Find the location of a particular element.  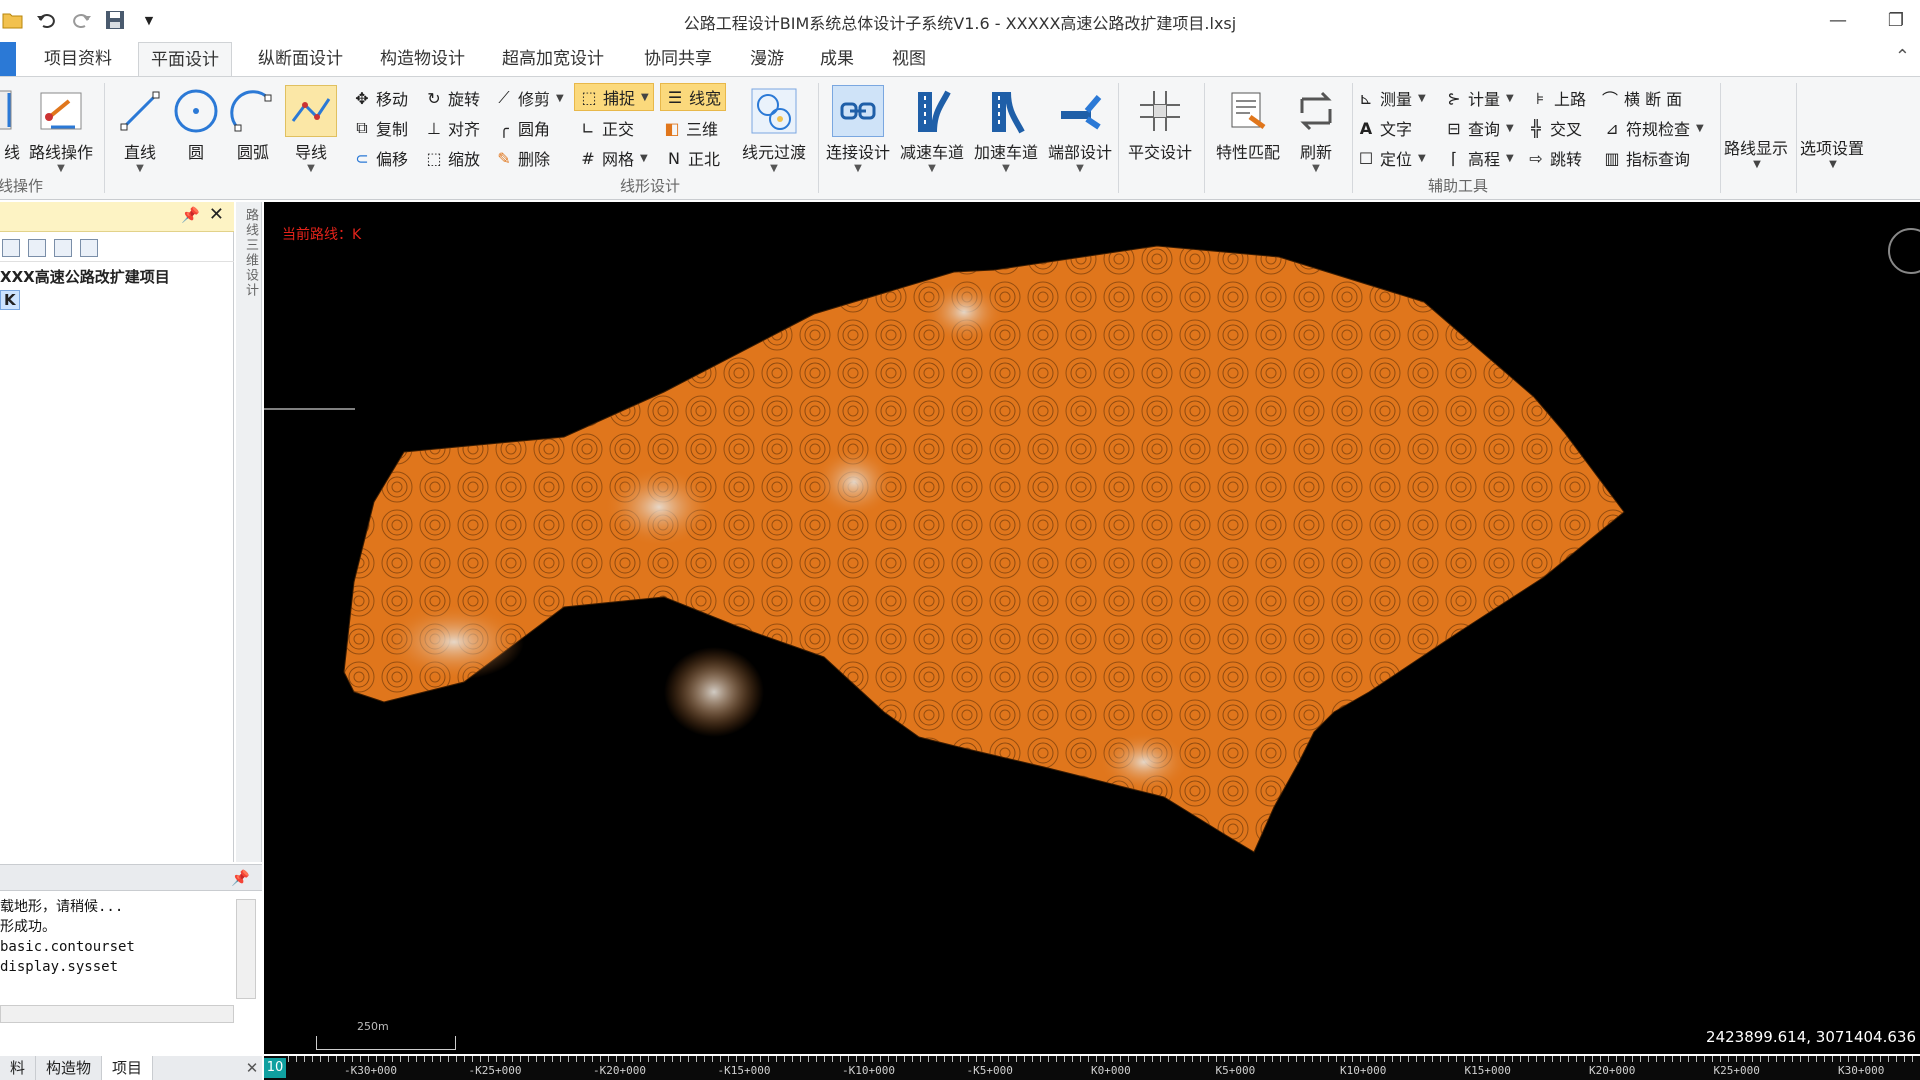

file-tab is located at coordinates (8, 59).